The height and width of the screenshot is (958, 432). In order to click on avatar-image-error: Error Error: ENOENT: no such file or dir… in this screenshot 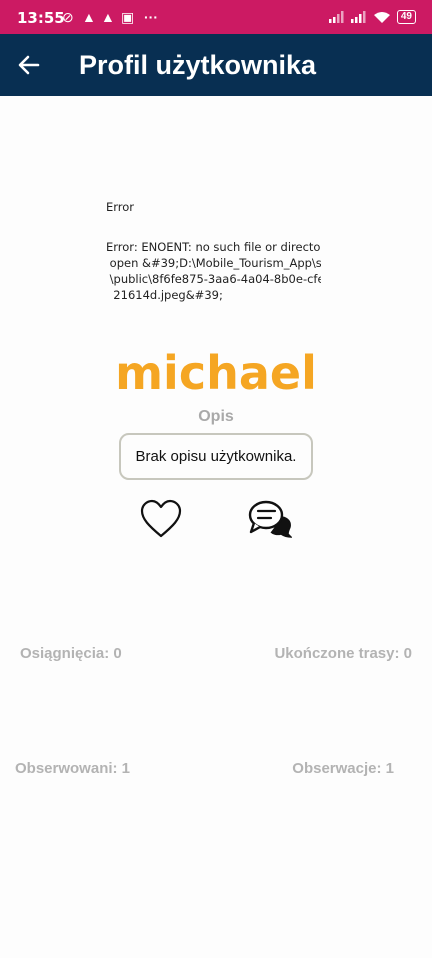, I will do `click(213, 251)`.